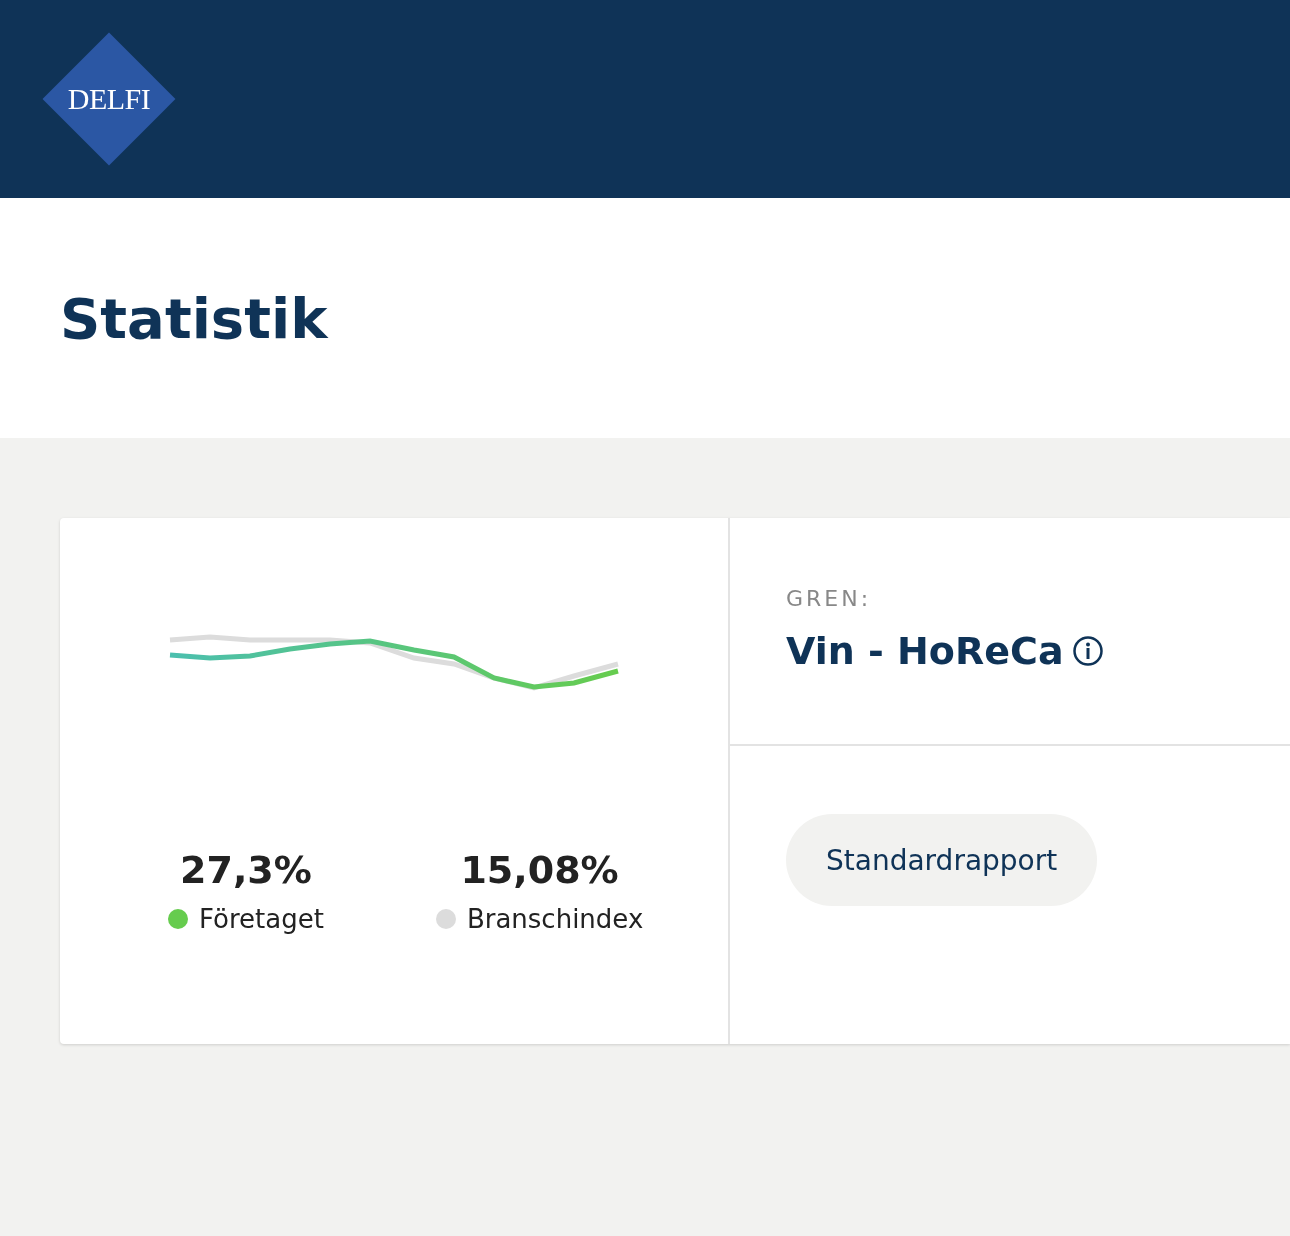 The width and height of the screenshot is (1290, 1236). What do you see at coordinates (942, 860) in the screenshot?
I see `report-button: Standardrapport` at bounding box center [942, 860].